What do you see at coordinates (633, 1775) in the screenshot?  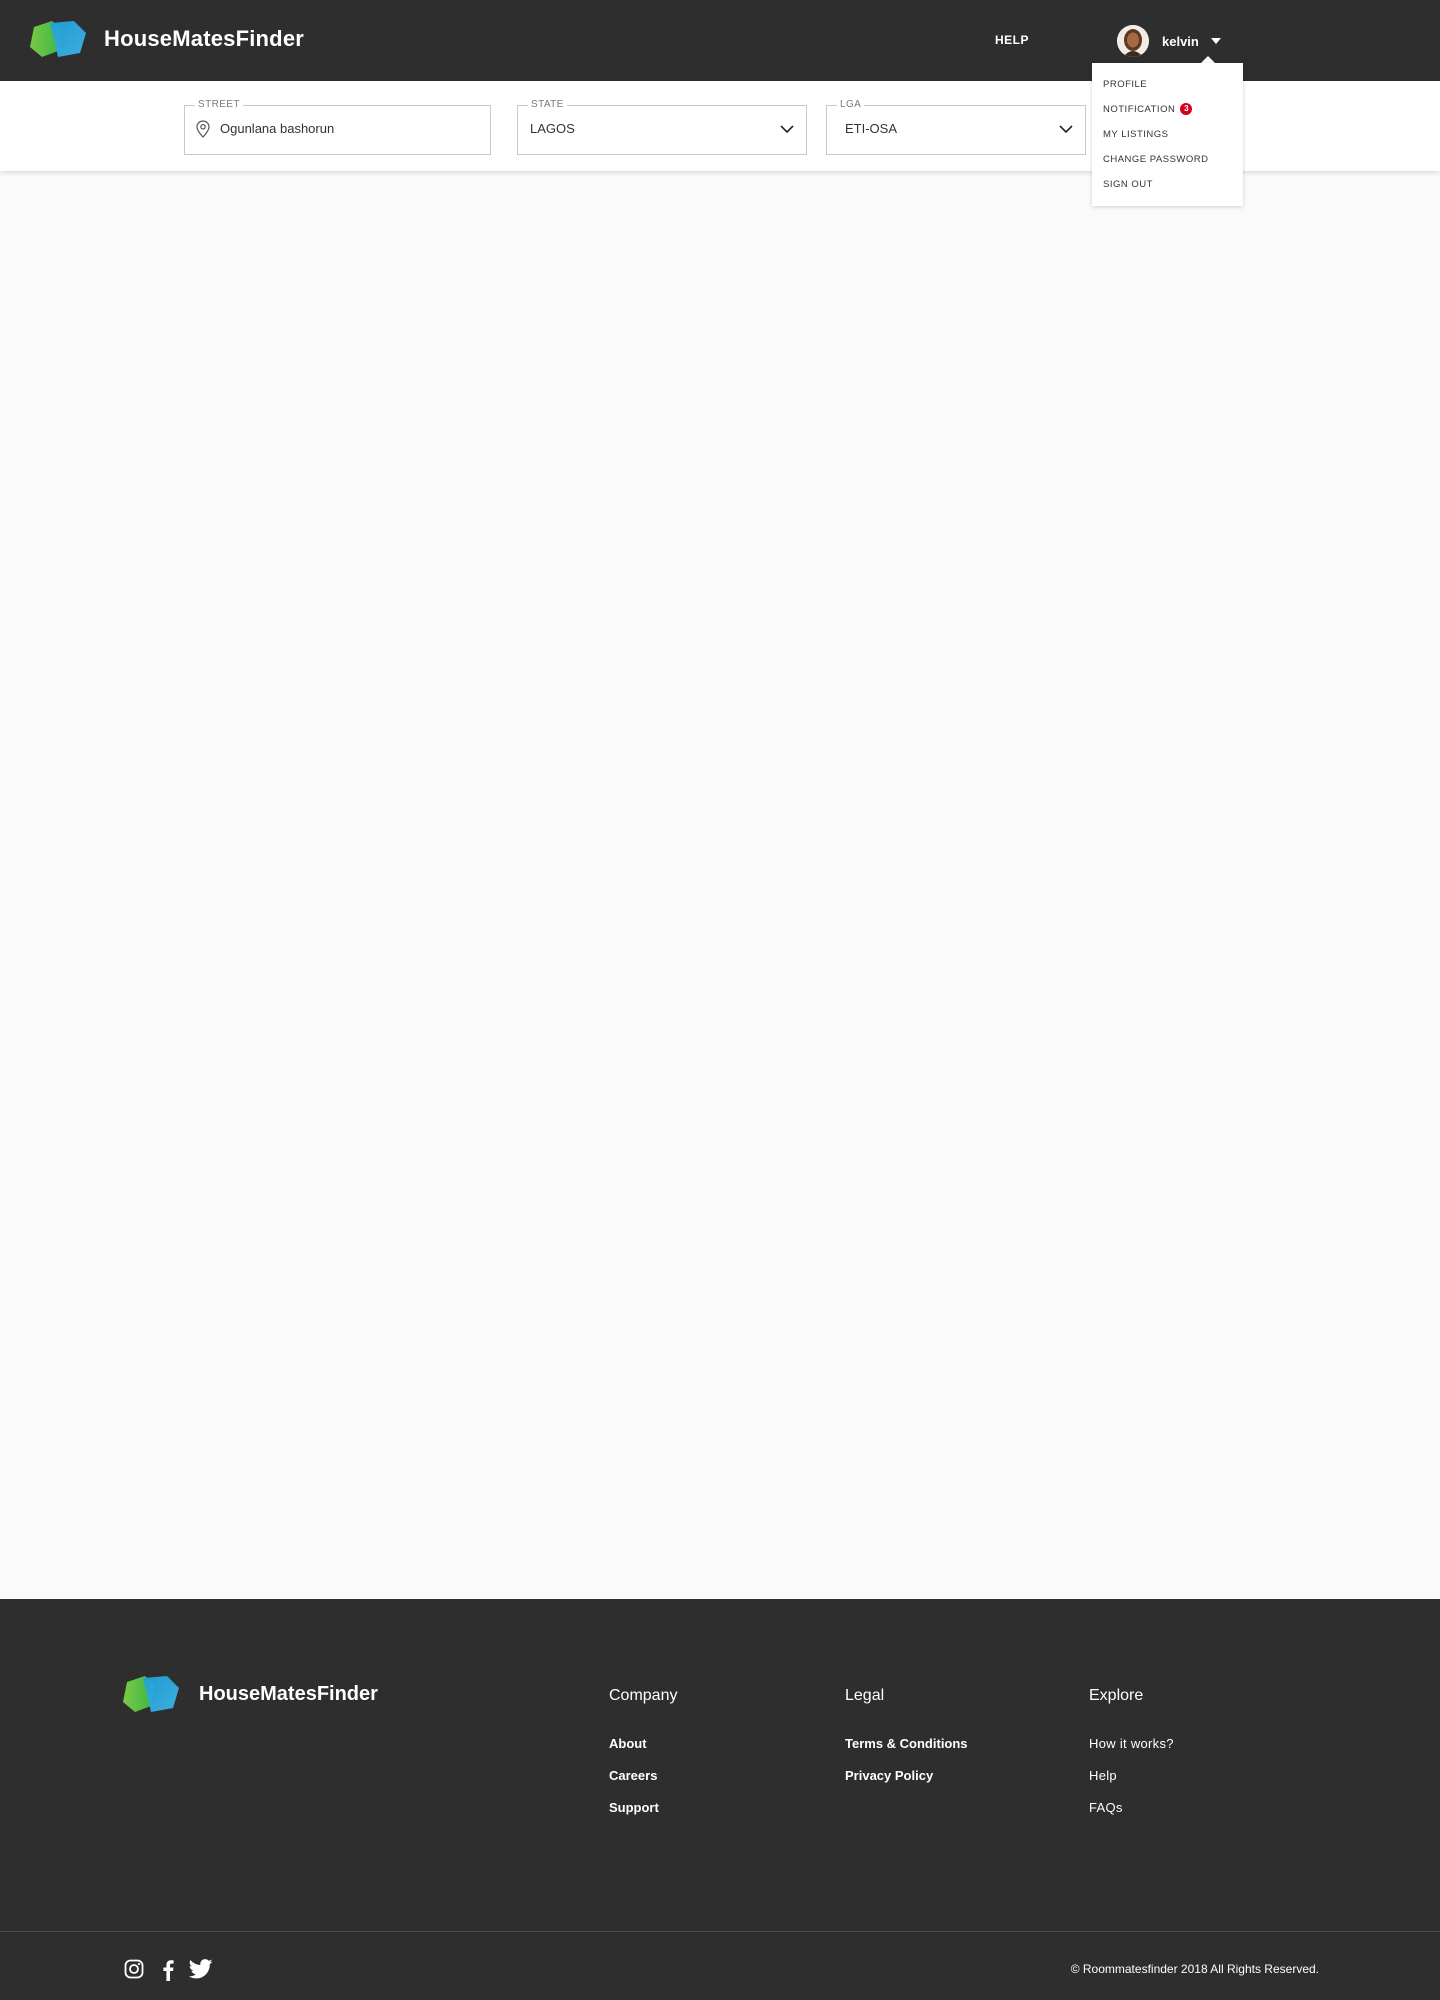 I see `footer-link-careers: Careers` at bounding box center [633, 1775].